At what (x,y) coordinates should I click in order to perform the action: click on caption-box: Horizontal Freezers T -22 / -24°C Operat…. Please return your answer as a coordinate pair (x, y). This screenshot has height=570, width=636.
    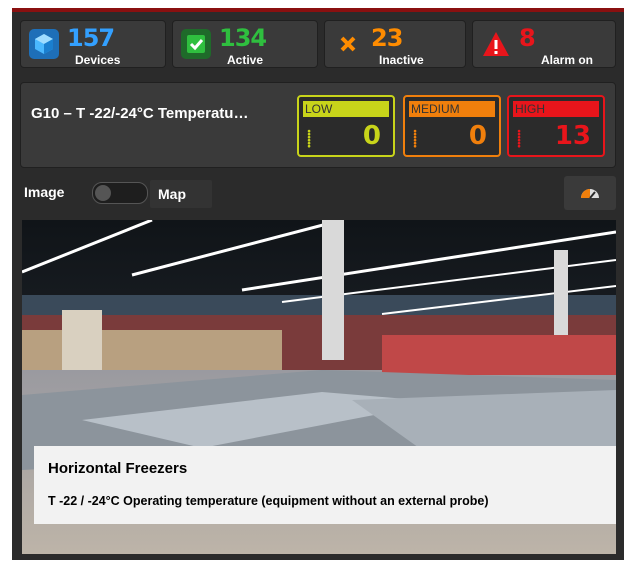
    Looking at the image, I should click on (325, 485).